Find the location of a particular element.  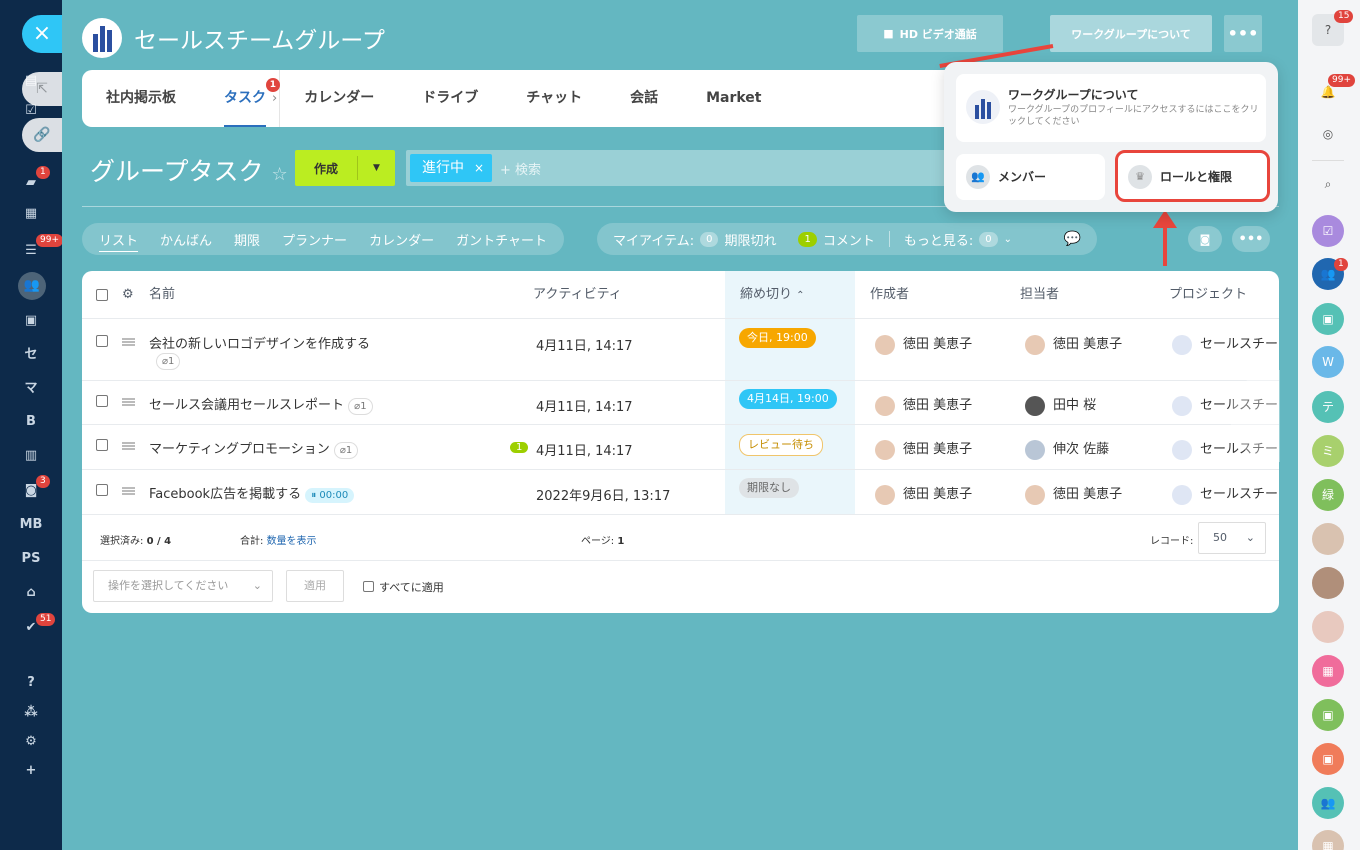

chat-bubble-icon: 💬 is located at coordinates (1072, 239).